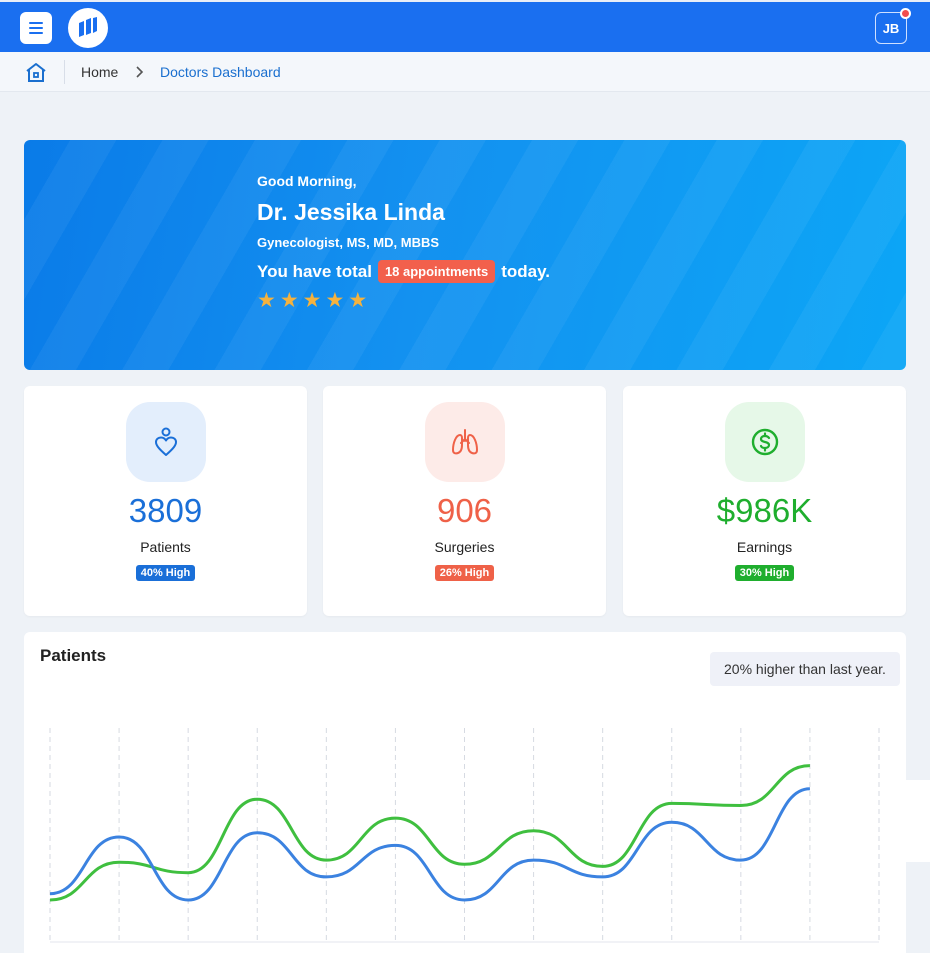  I want to click on stat-card-patients: 3809 Patients 40% High, so click(165, 501).